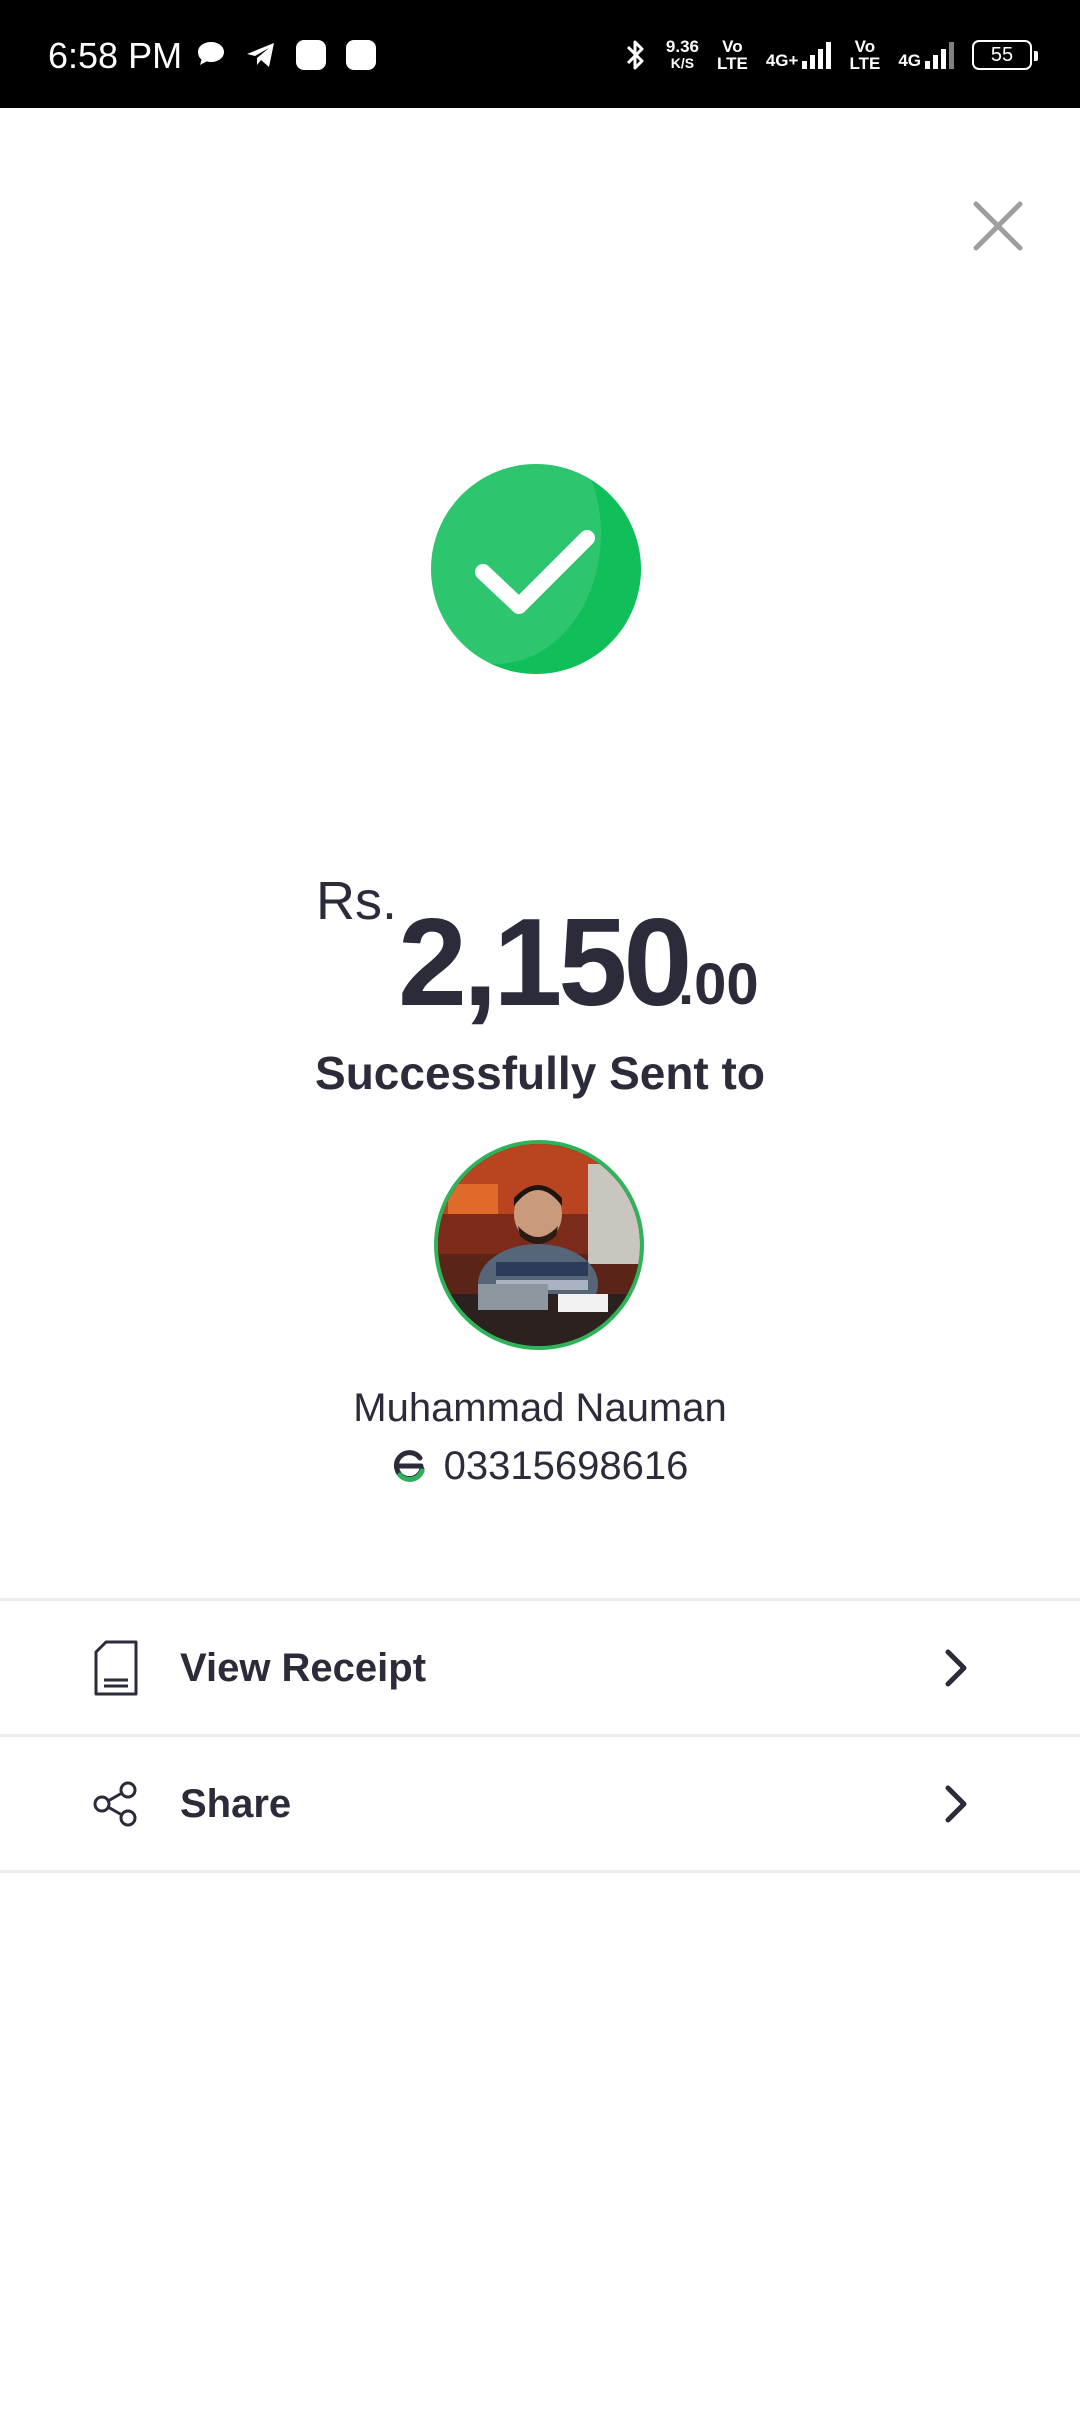 This screenshot has height=2436, width=1080. Describe the element at coordinates (865, 55) in the screenshot. I see `volte-badge-2: Vo LTE` at that location.